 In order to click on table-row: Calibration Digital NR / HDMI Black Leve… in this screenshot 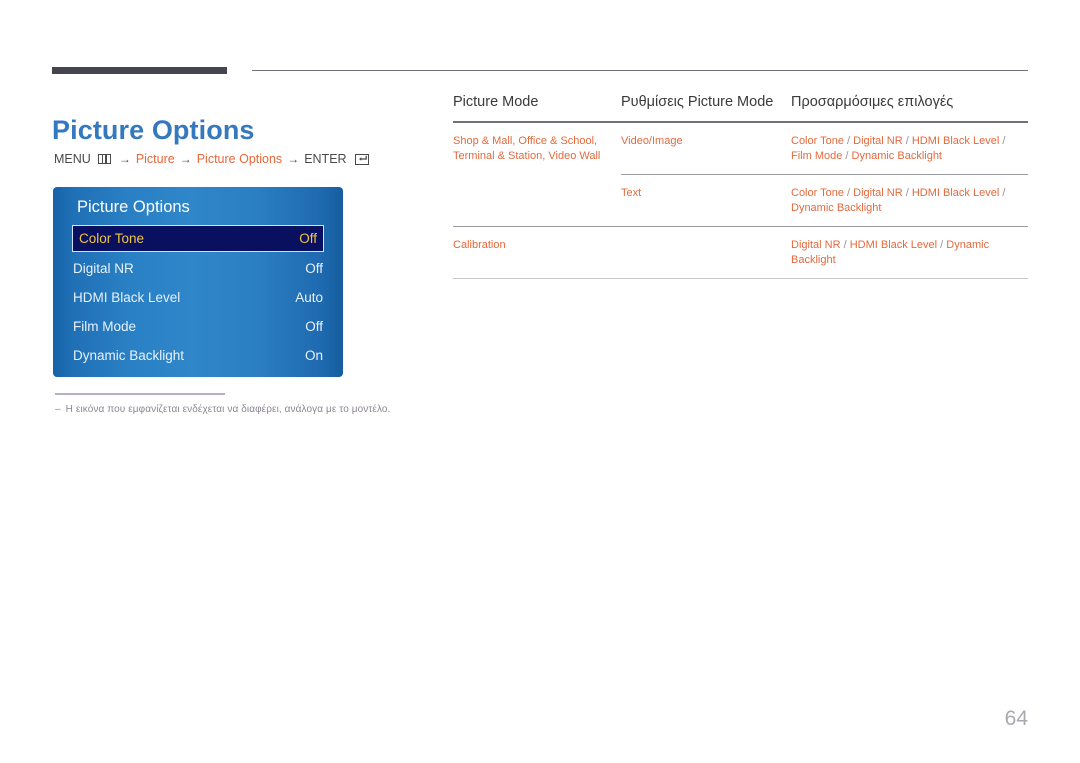, I will do `click(740, 252)`.